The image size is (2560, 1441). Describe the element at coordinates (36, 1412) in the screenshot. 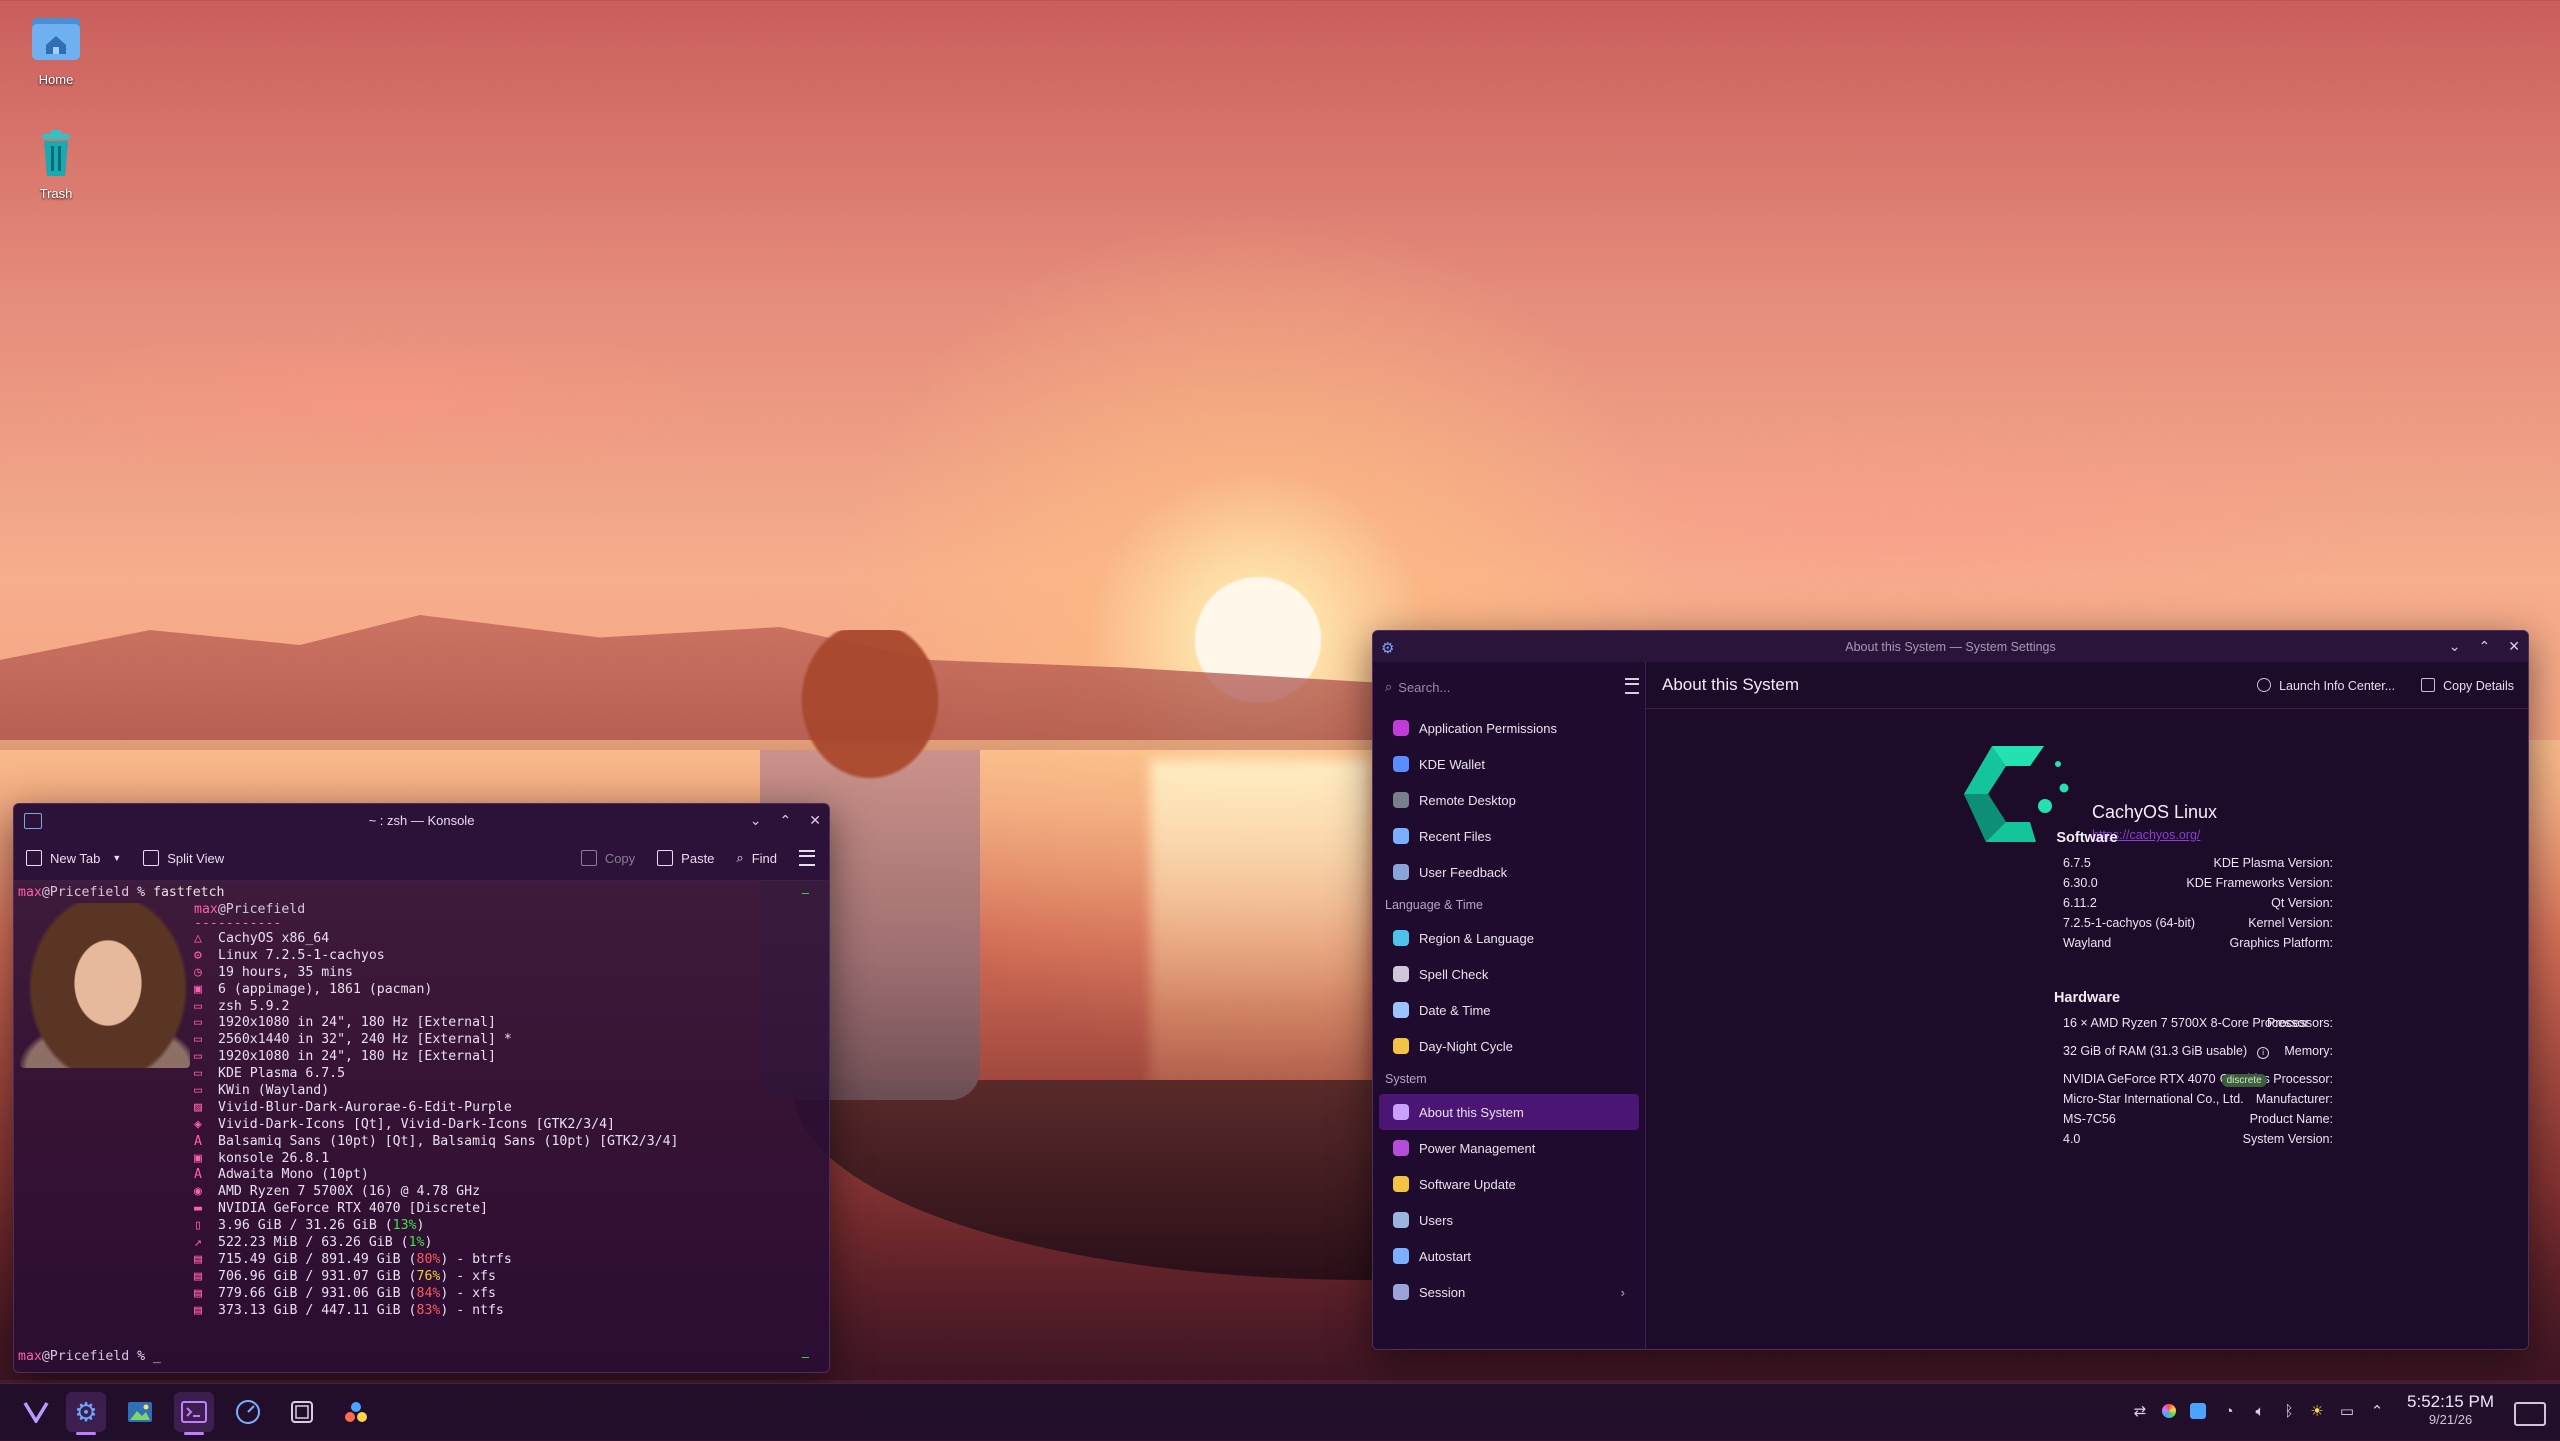

I see `application-launcher-button` at that location.